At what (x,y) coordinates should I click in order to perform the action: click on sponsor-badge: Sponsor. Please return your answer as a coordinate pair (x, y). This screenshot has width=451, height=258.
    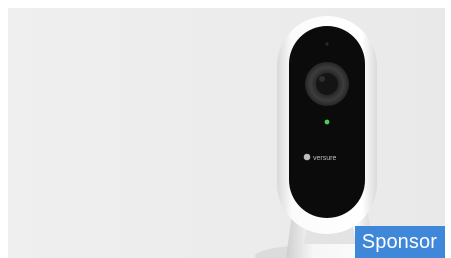
    Looking at the image, I should click on (399, 242).